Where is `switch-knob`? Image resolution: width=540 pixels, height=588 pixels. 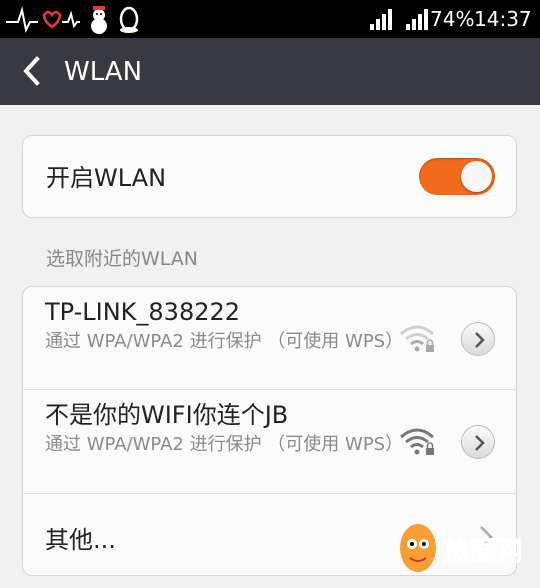
switch-knob is located at coordinates (476, 176).